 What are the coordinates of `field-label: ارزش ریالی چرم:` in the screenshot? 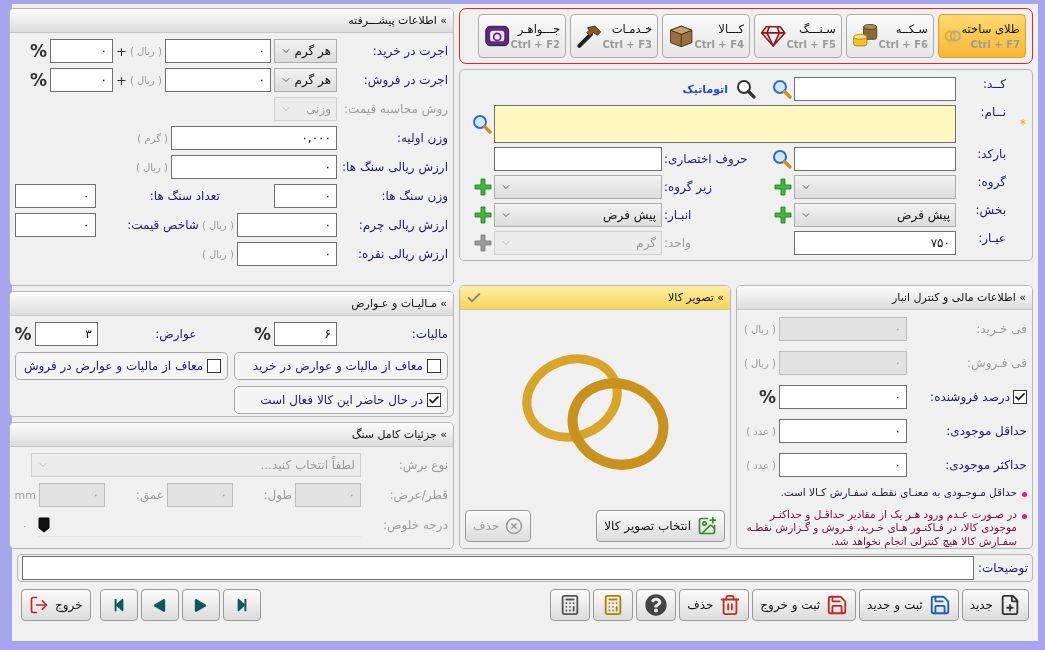 It's located at (402, 225).